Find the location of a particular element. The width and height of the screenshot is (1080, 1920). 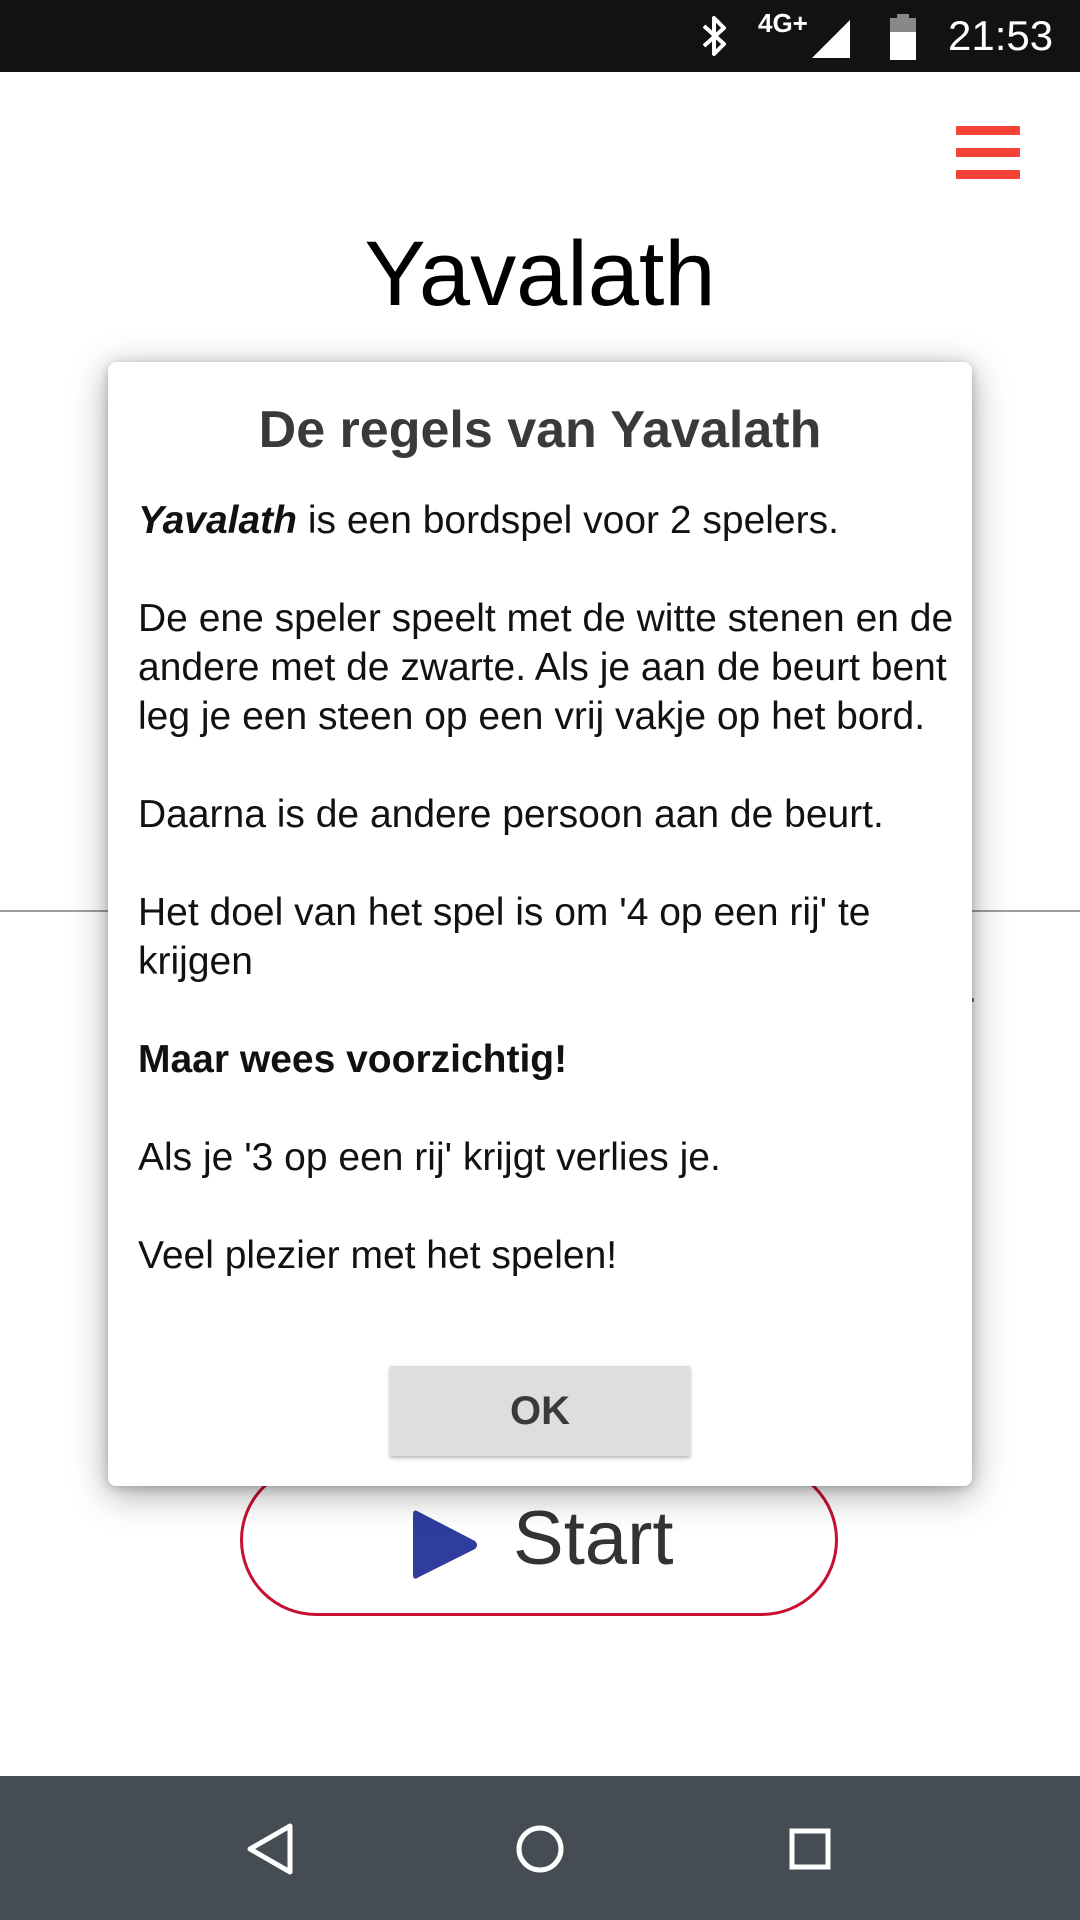

recents-icon is located at coordinates (810, 1849).